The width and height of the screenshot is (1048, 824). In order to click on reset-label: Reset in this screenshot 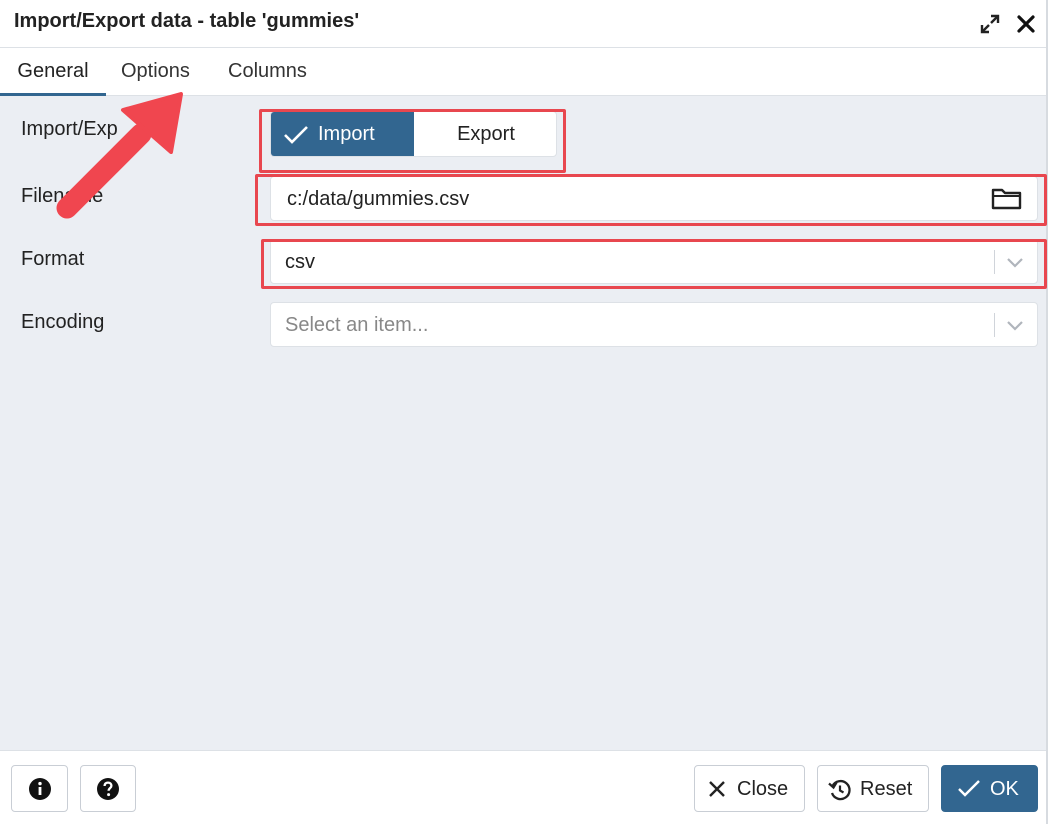, I will do `click(886, 789)`.